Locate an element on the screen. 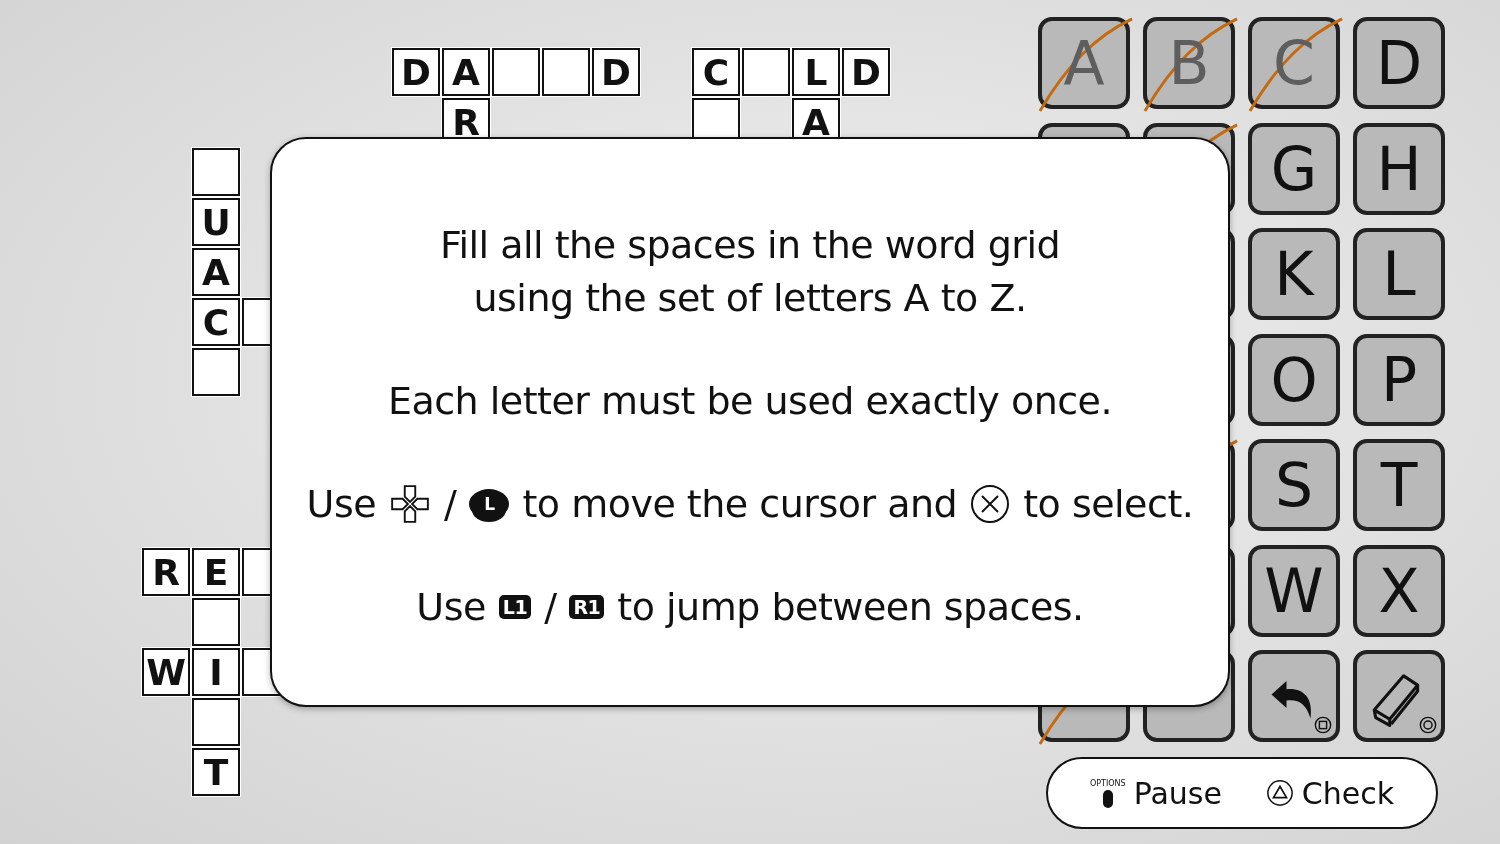 Image resolution: width=1500 pixels, height=844 pixels. check-action: Check is located at coordinates (1348, 793).